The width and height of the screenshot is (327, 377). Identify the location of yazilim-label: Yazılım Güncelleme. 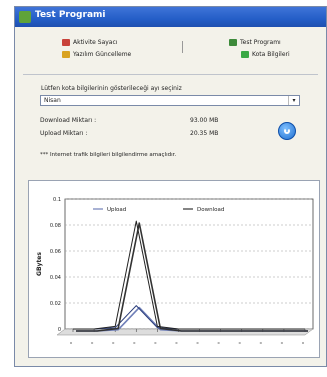
(102, 54).